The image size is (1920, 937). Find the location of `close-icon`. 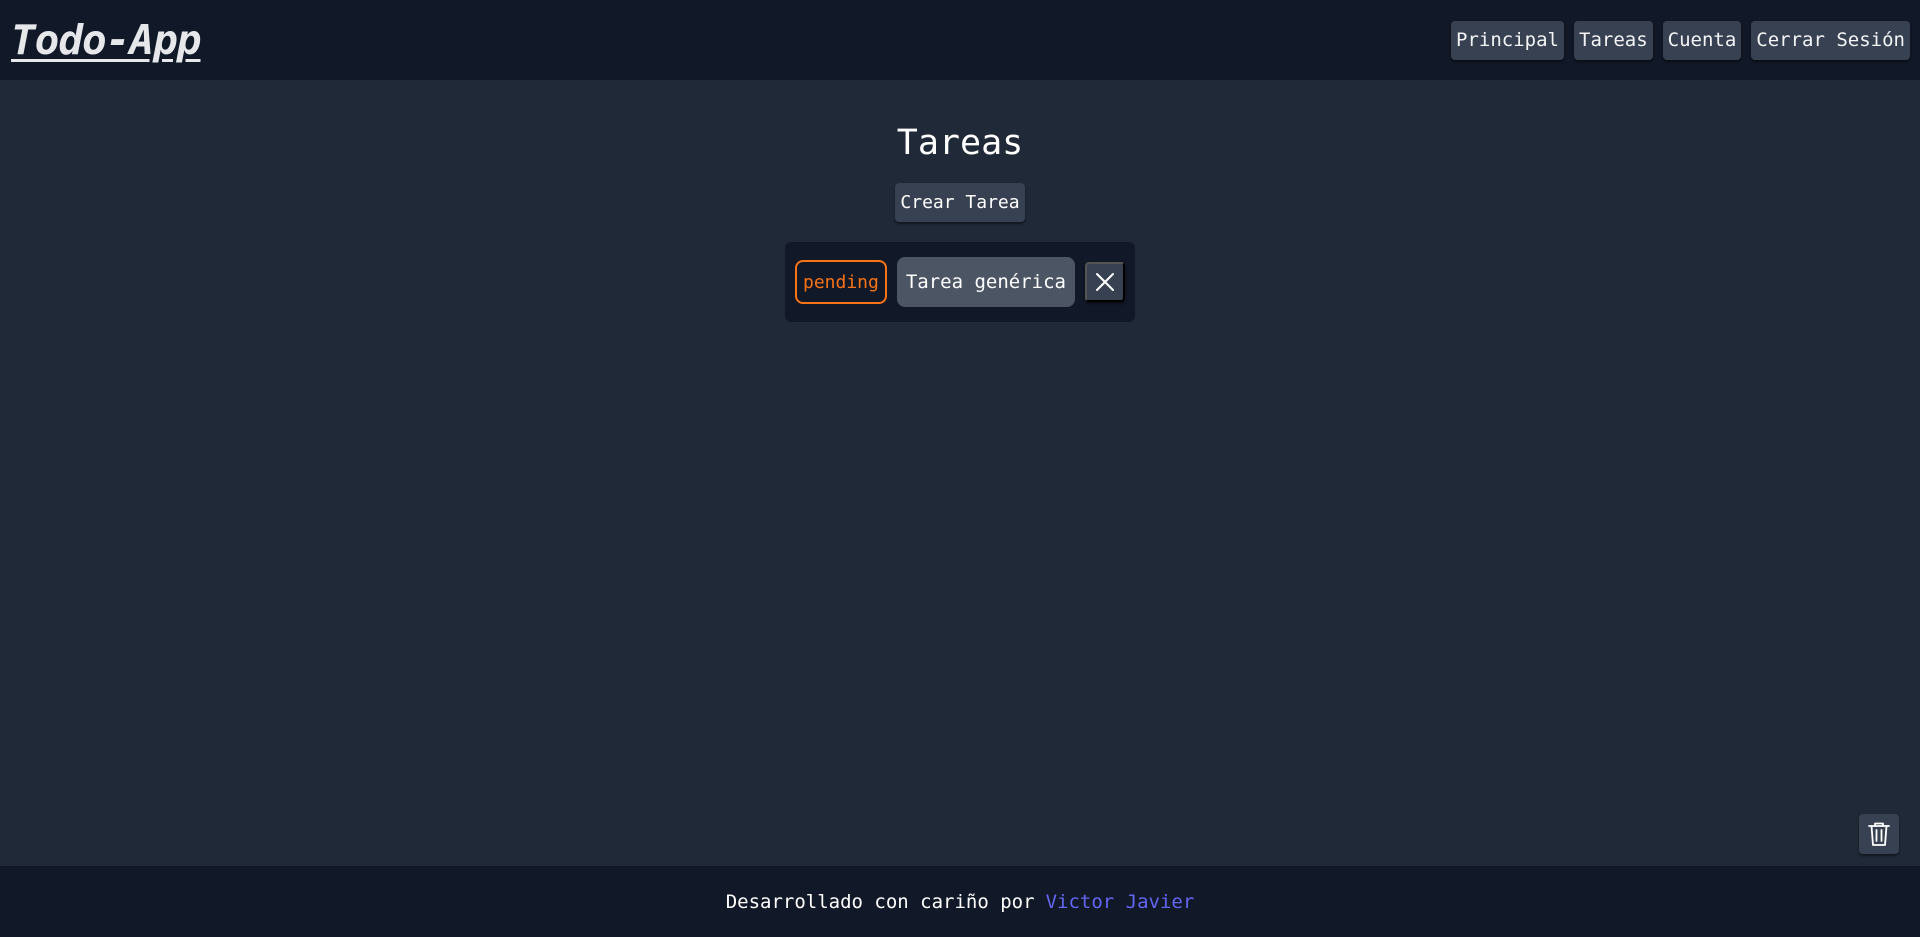

close-icon is located at coordinates (1105, 282).